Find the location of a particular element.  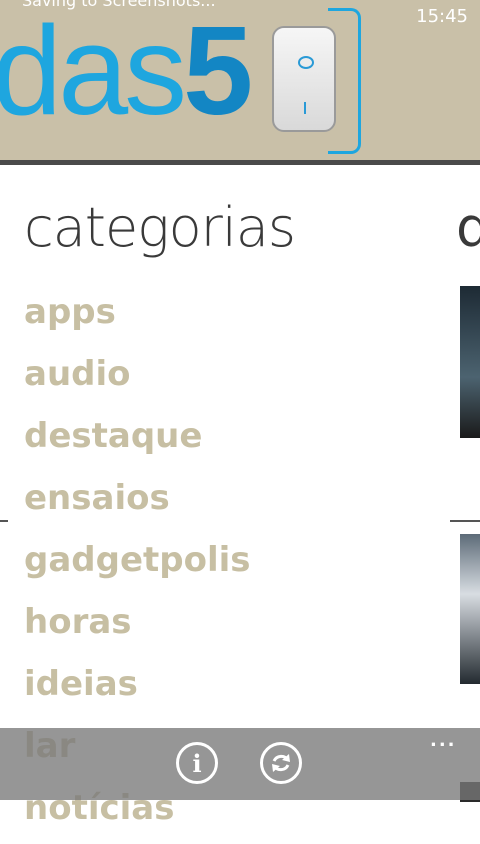

next-section-title-peek: d is located at coordinates (468, 227).